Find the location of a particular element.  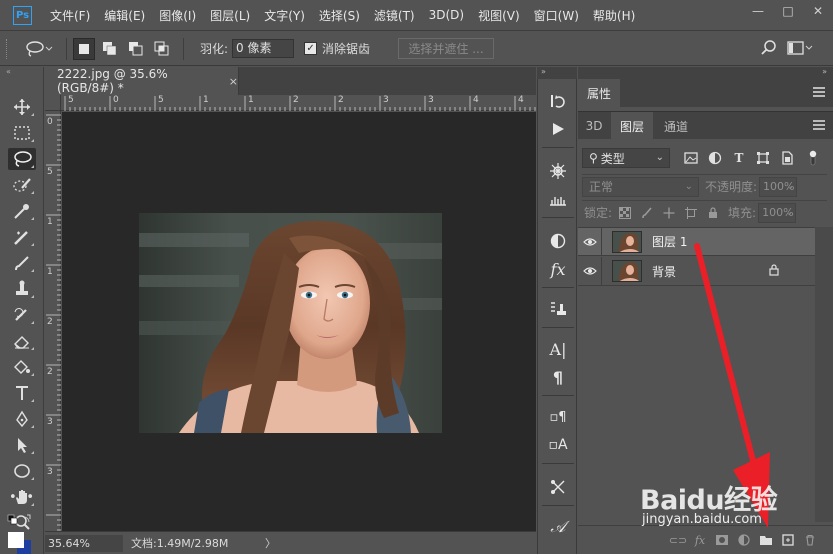

paint-bucket-tool is located at coordinates (22, 367).